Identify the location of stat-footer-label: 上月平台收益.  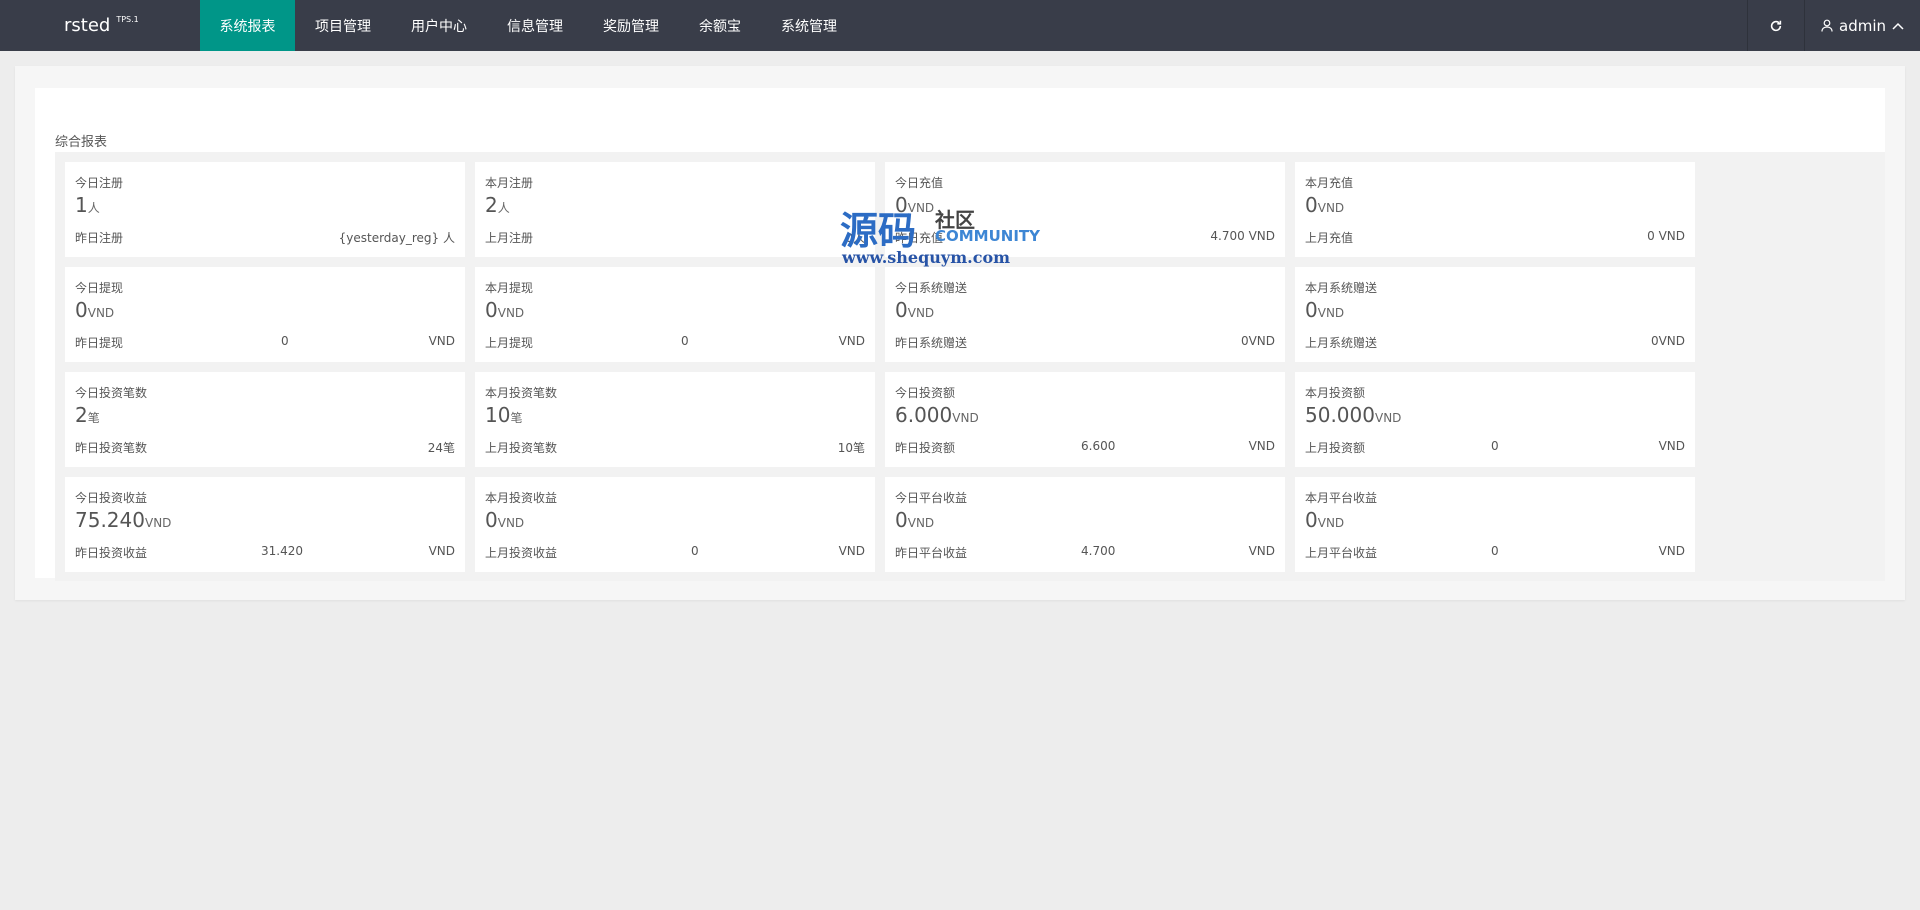
(1341, 553).